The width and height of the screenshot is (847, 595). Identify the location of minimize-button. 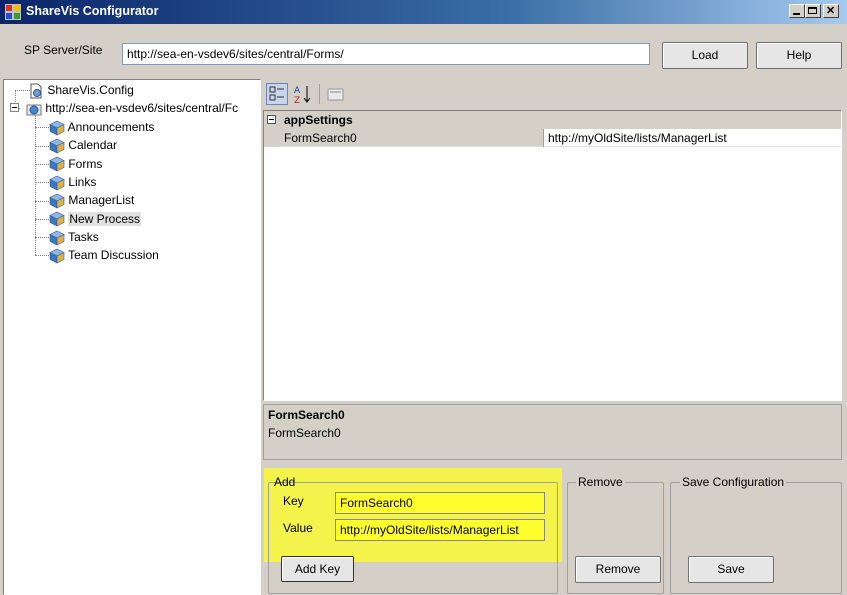
(797, 11).